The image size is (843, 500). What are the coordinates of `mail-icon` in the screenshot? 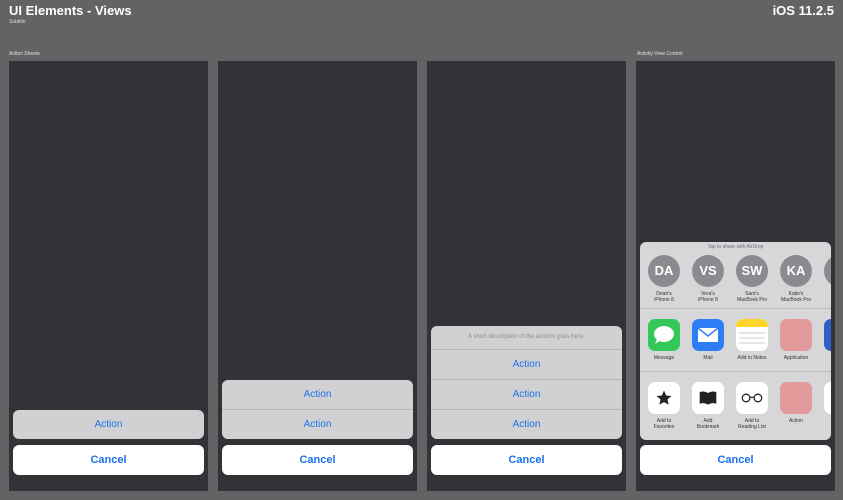 It's located at (708, 335).